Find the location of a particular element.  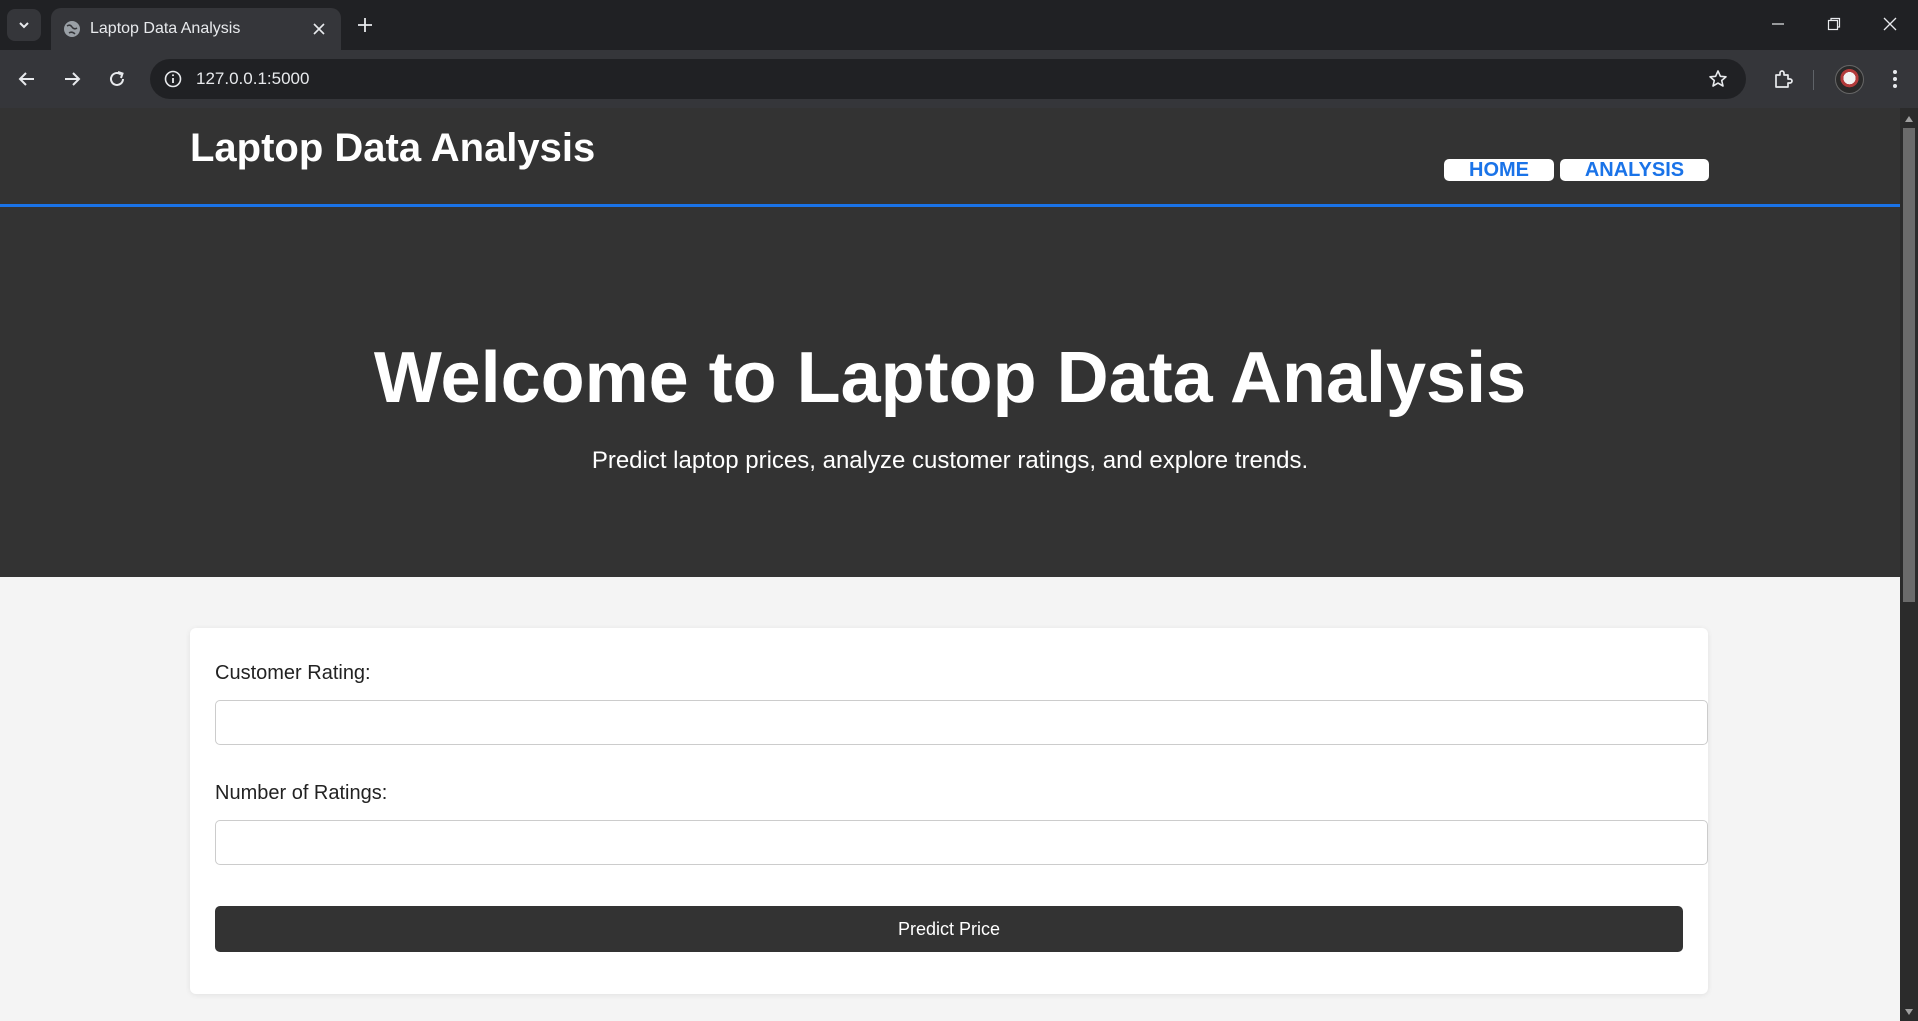

kebab-menu-icon is located at coordinates (1895, 79).